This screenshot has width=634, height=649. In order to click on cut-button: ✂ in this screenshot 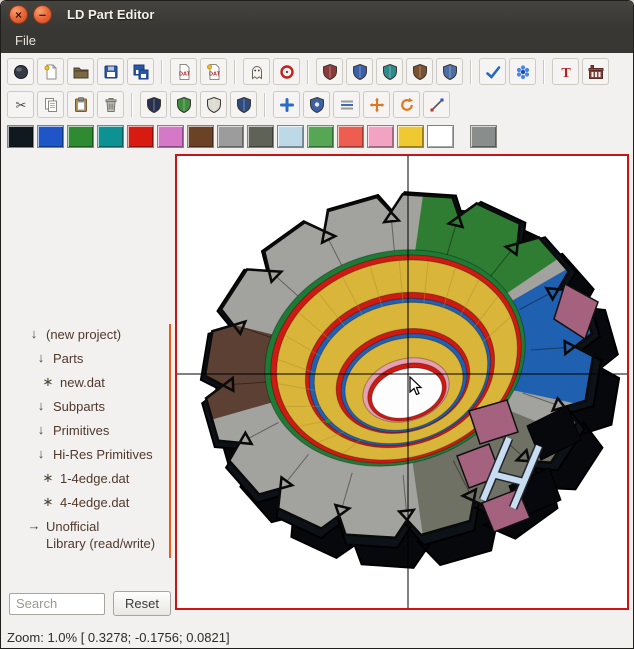, I will do `click(20, 104)`.